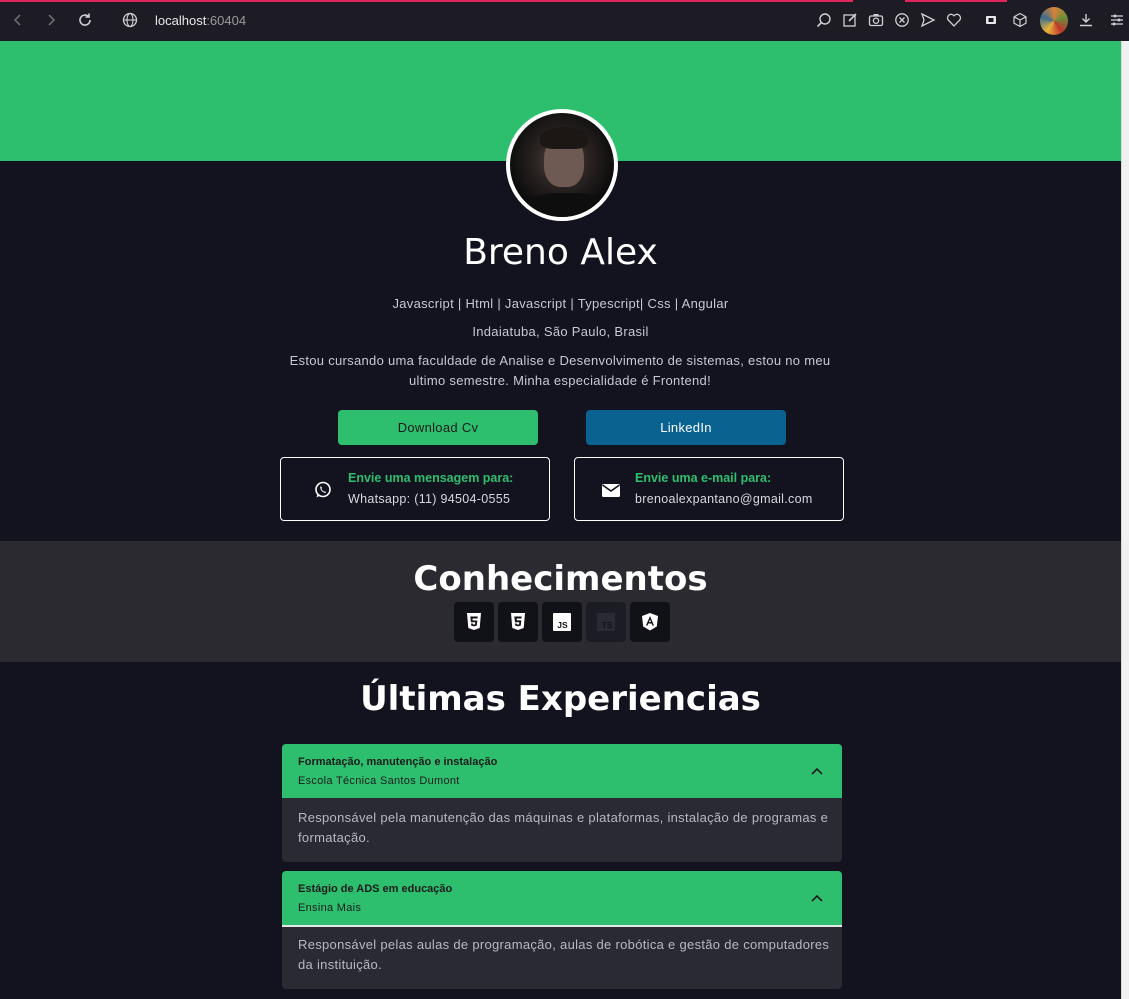 The image size is (1129, 999). Describe the element at coordinates (703, 478) in the screenshot. I see `email-contact-title: Envie uma e-mail para:` at that location.